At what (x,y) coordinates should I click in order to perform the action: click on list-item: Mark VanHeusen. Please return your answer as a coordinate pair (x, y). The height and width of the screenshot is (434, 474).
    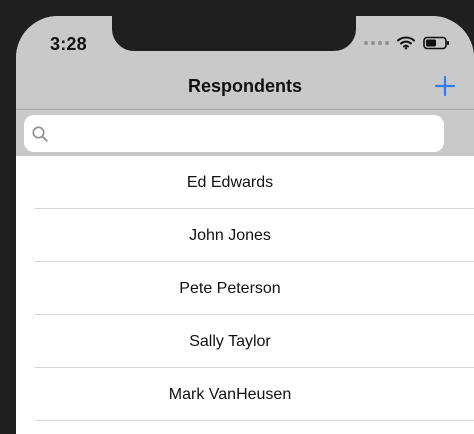
    Looking at the image, I should click on (245, 394).